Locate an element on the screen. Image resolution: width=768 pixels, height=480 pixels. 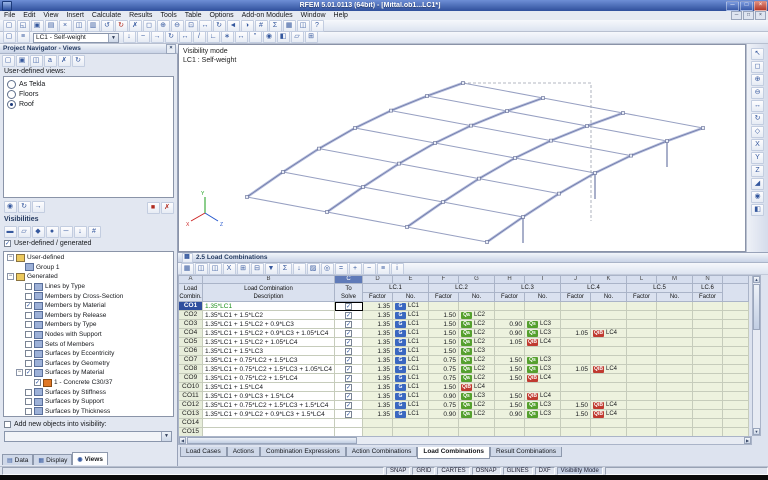
view-item-as-tekla: As Tekla is located at coordinates (88, 84).